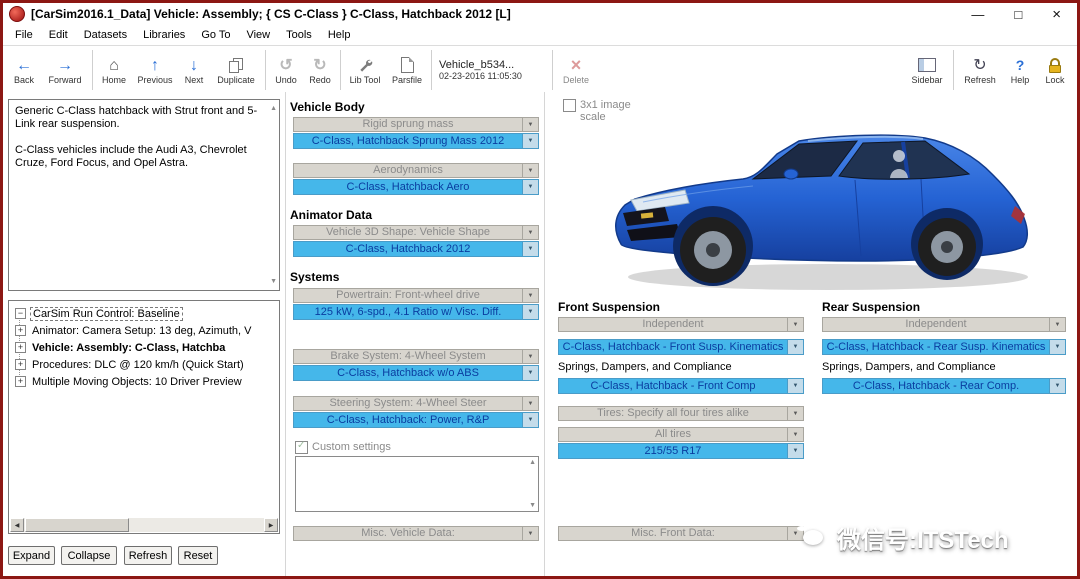 The height and width of the screenshot is (579, 1080). What do you see at coordinates (681, 533) in the screenshot?
I see `misc-front-data-category: Misc. Front Data: ▼` at bounding box center [681, 533].